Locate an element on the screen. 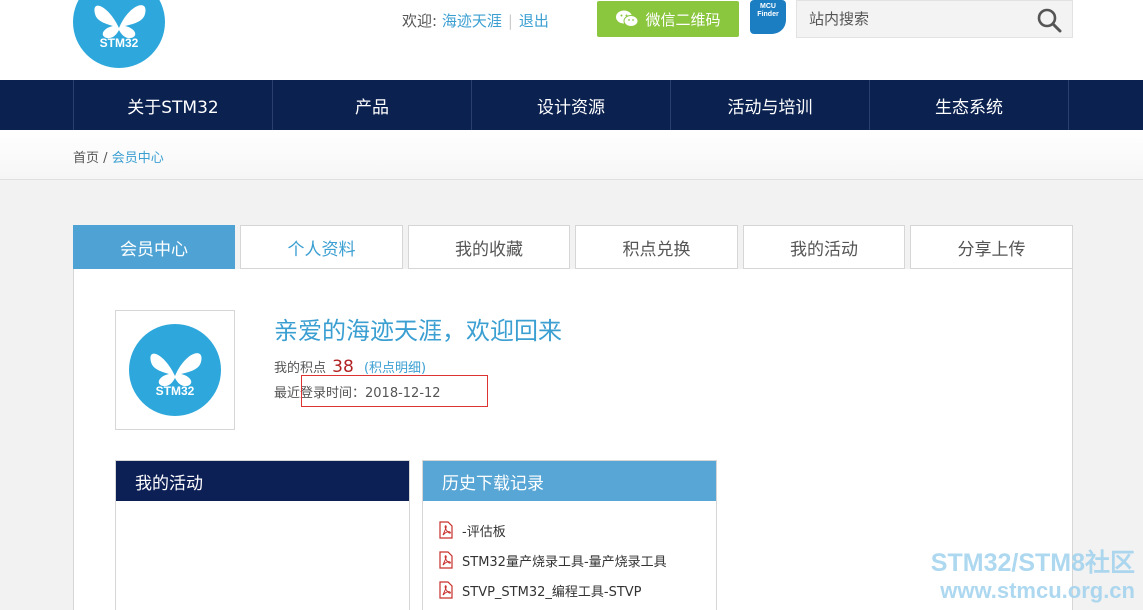 The image size is (1143, 610). mcu-finder-app-icon: MCU Finder is located at coordinates (768, 17).